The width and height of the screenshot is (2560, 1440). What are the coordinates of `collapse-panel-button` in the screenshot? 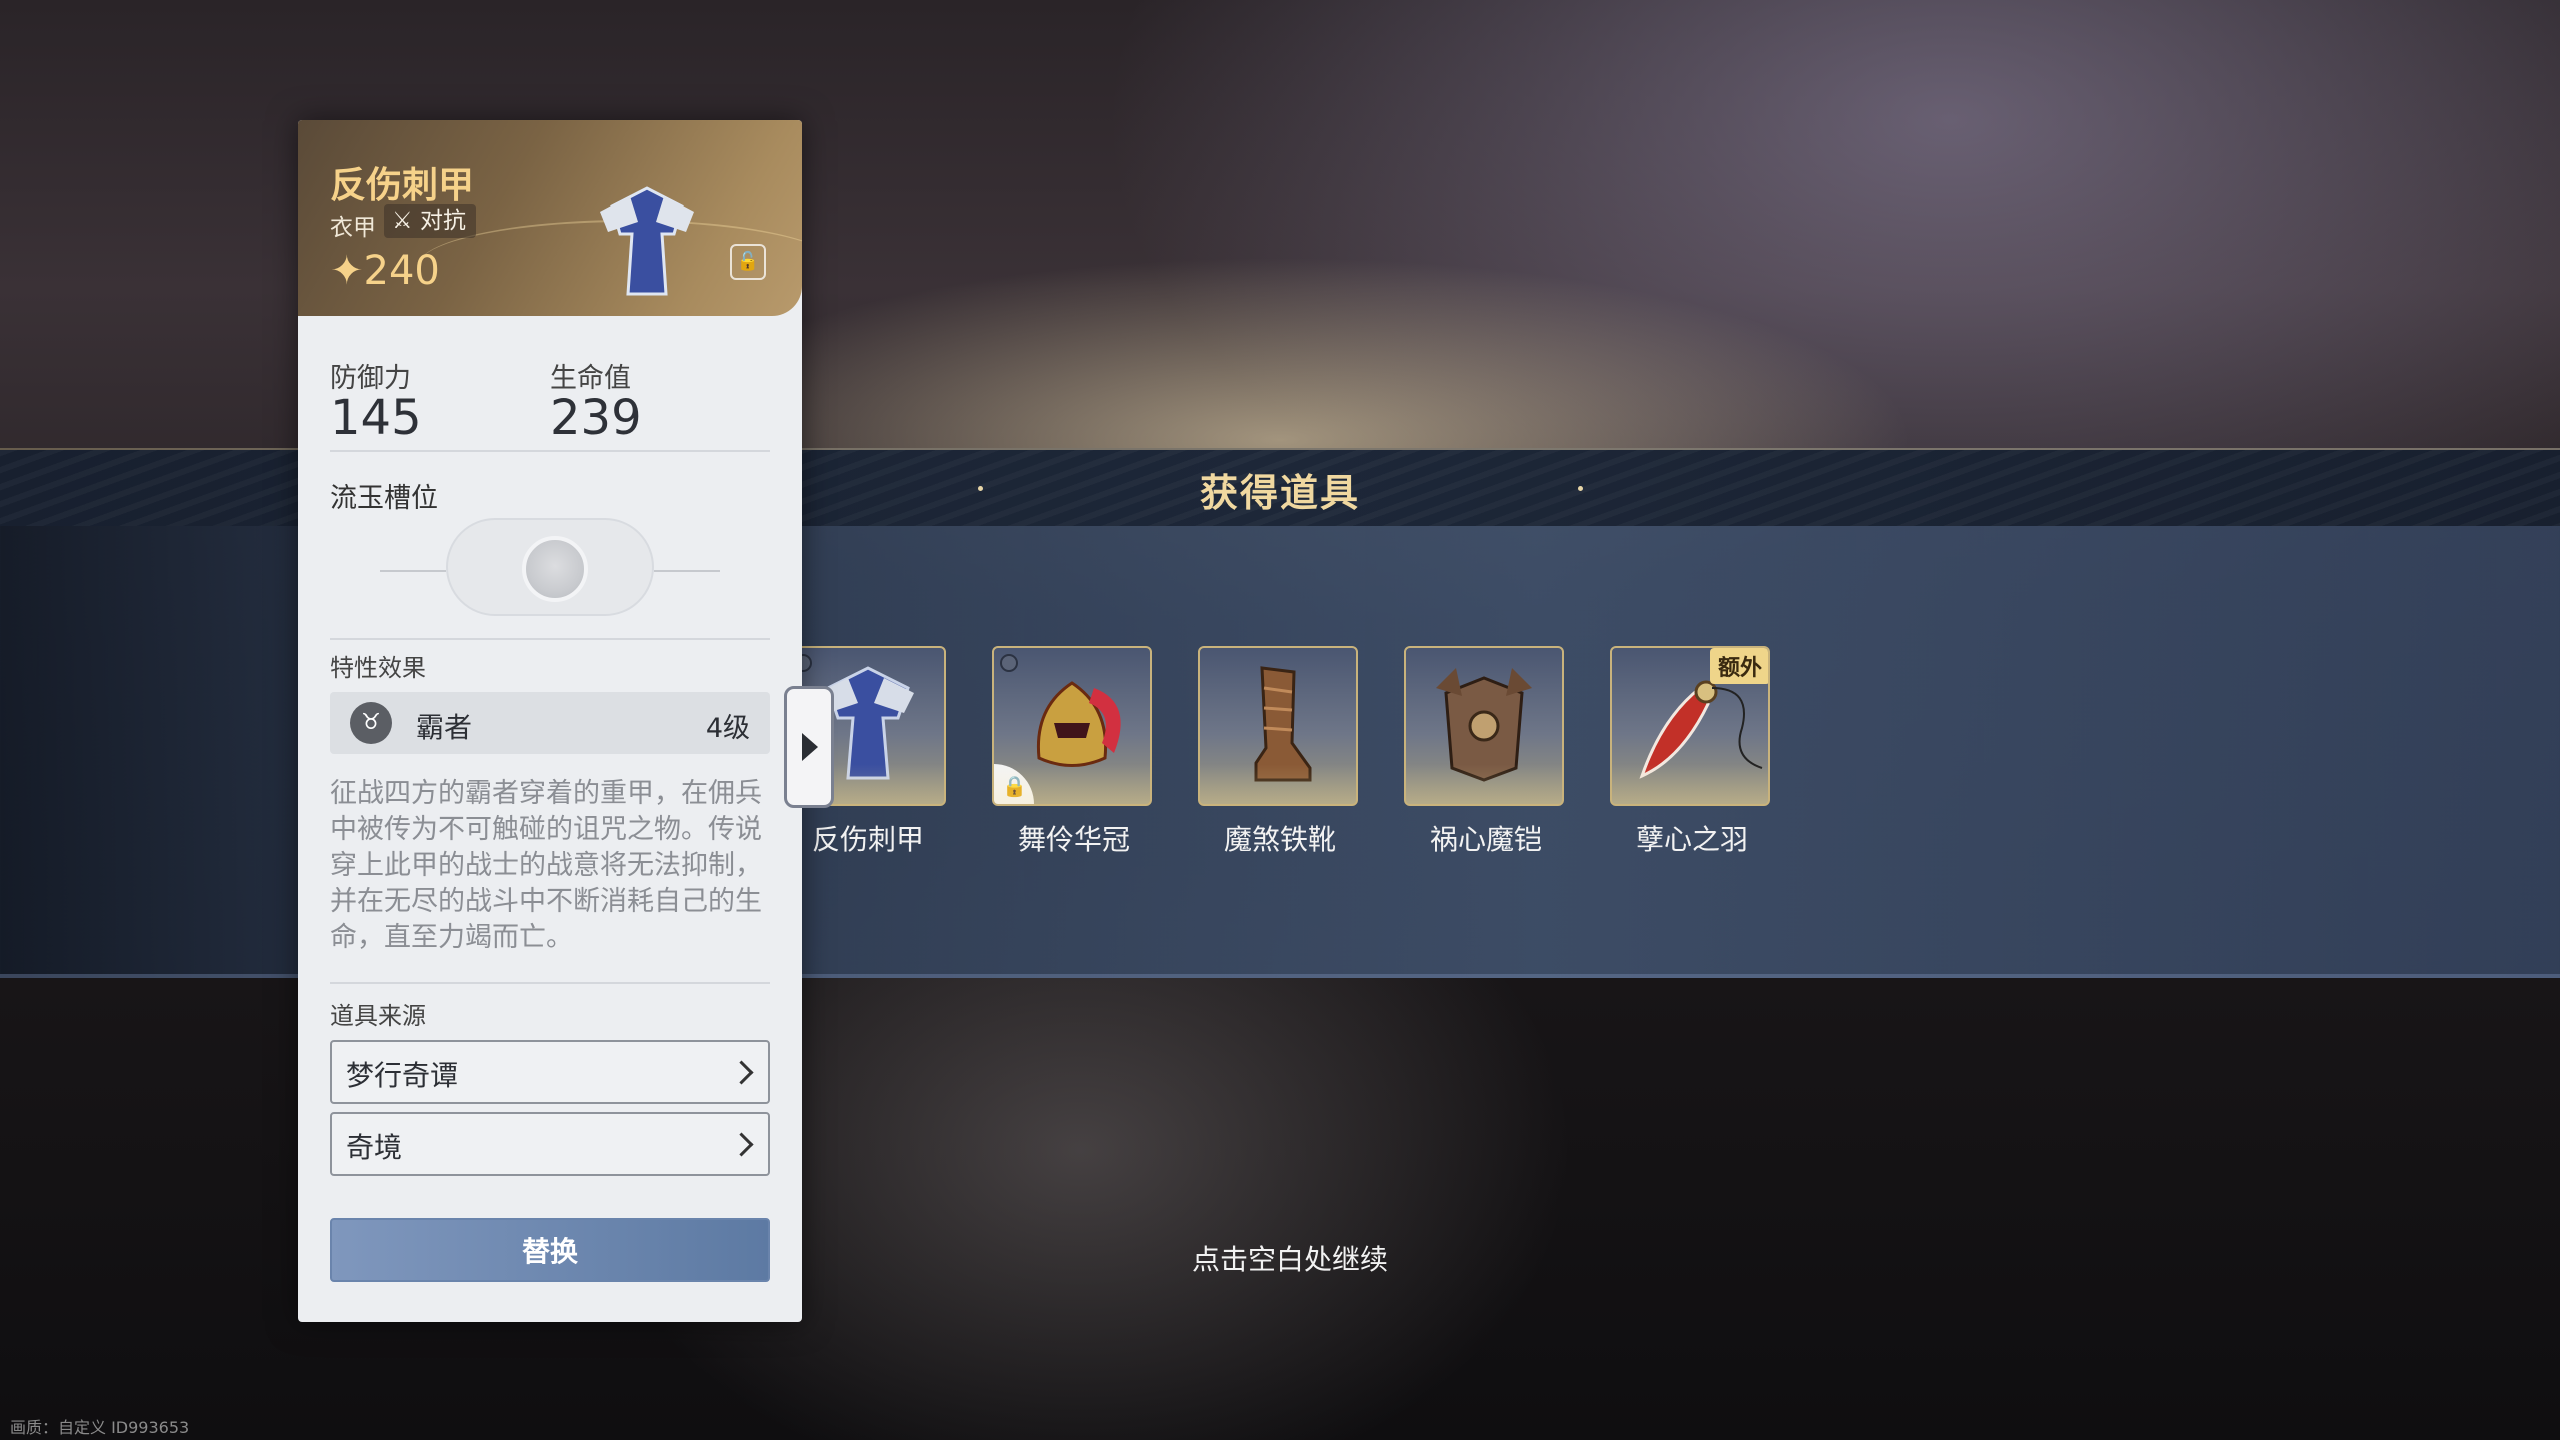 It's located at (809, 747).